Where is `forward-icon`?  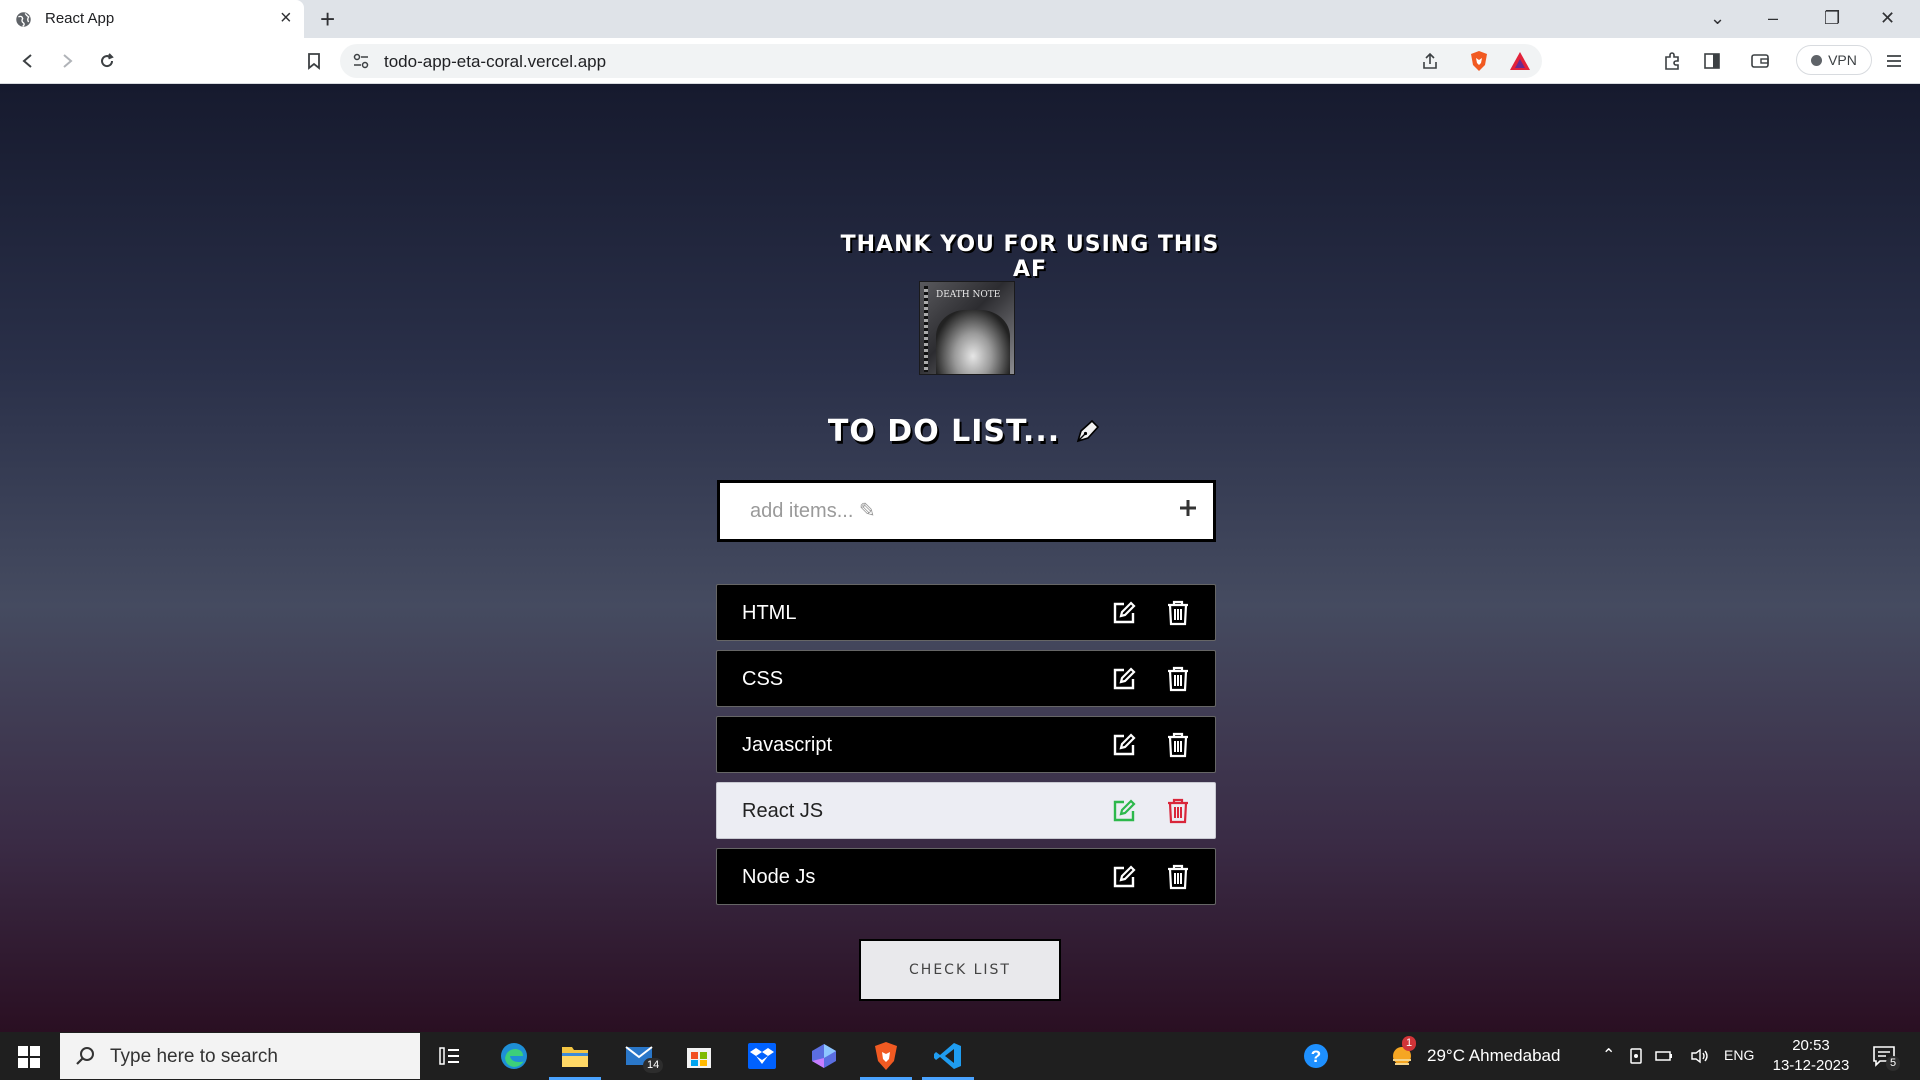 forward-icon is located at coordinates (67, 61).